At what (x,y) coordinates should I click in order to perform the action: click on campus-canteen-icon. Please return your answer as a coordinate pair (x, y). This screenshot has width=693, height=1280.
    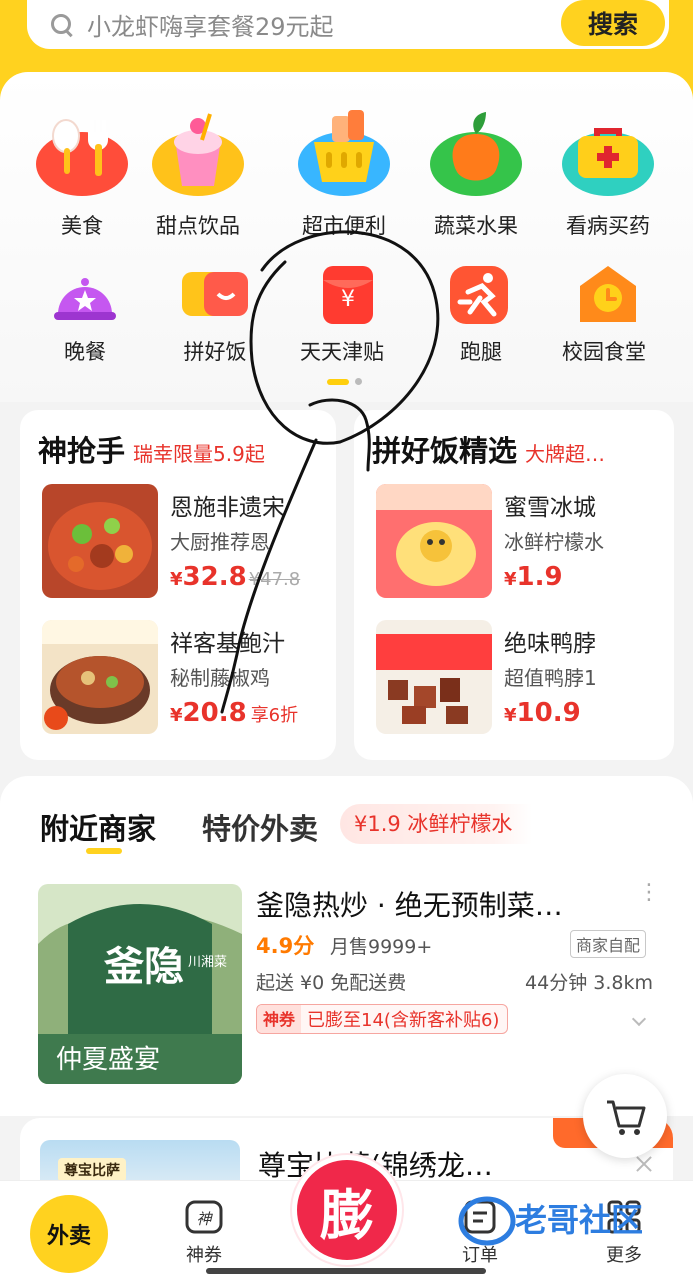
    Looking at the image, I should click on (609, 295).